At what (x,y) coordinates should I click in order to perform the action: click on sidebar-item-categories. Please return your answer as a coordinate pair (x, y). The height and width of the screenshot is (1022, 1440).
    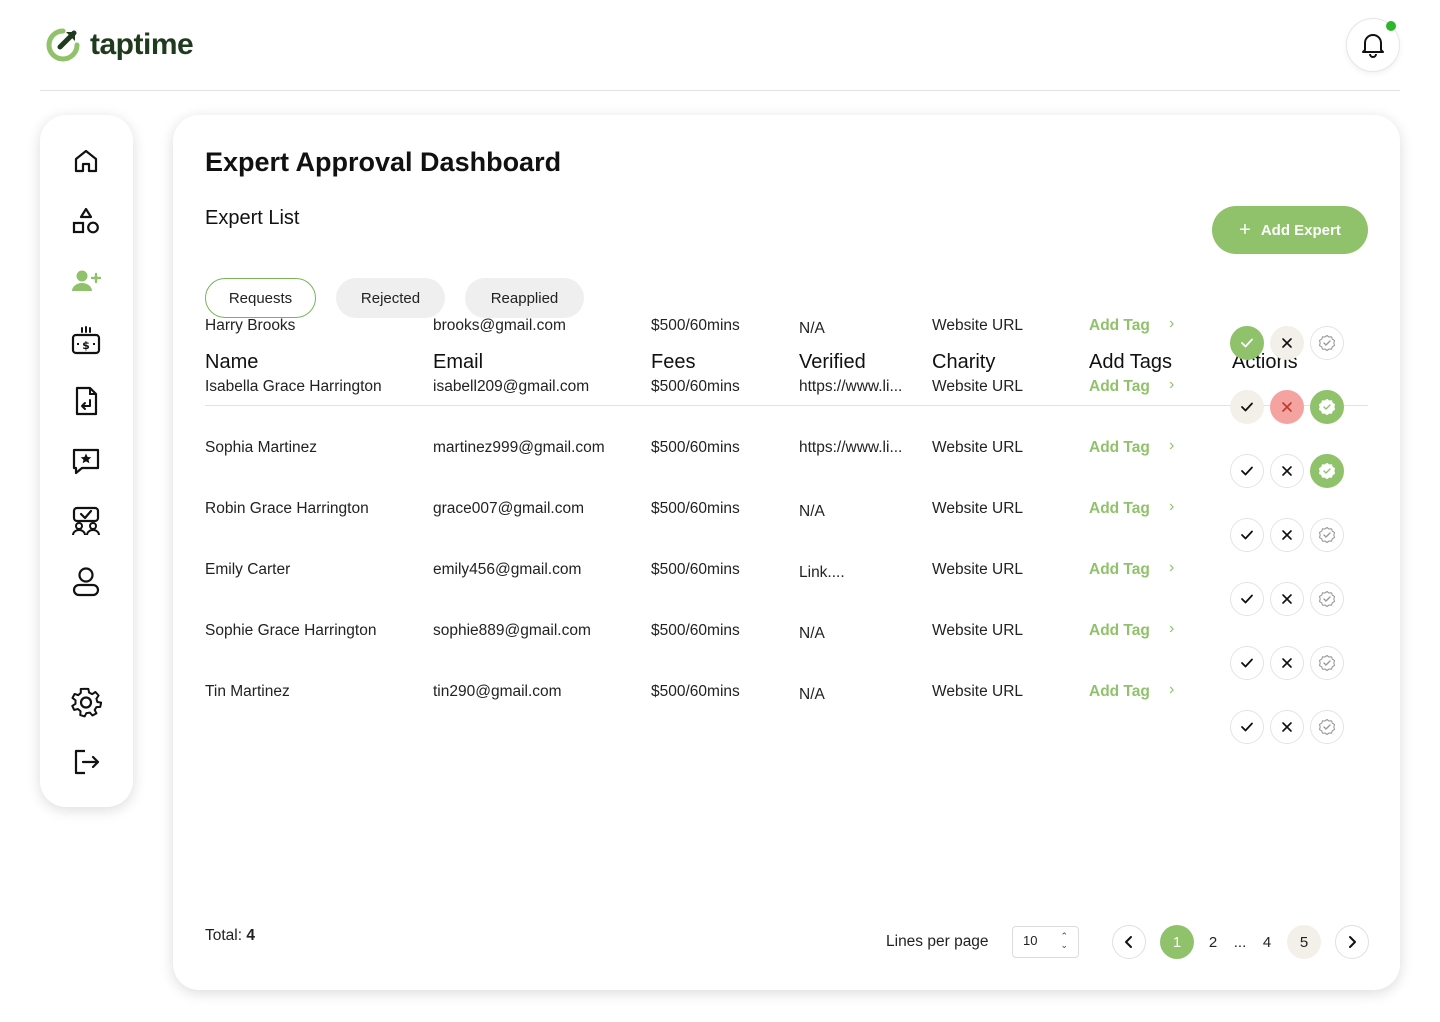
    Looking at the image, I should click on (86, 221).